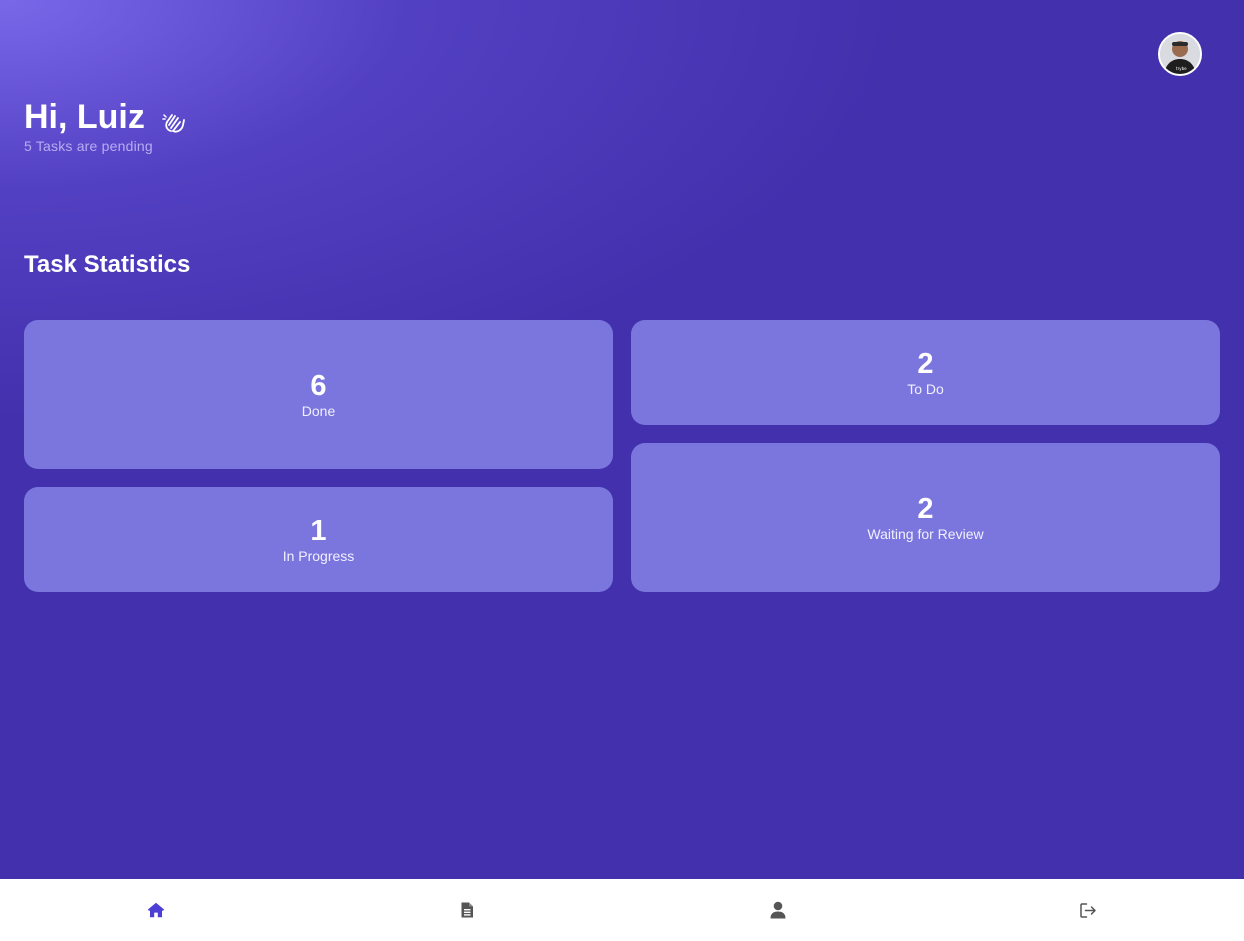  I want to click on nav-tasks-button, so click(466, 910).